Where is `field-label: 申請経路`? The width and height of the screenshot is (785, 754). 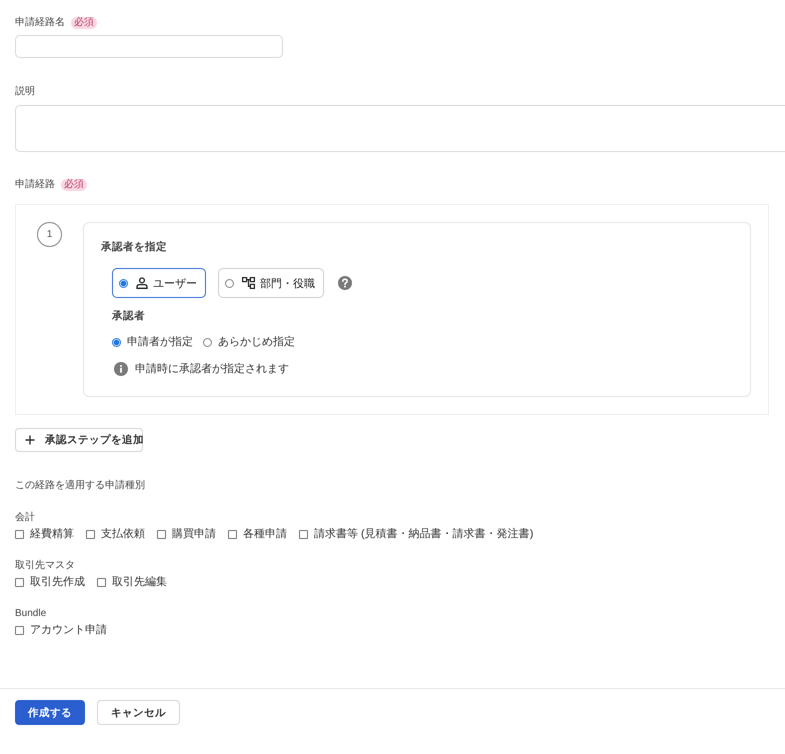
field-label: 申請経路 is located at coordinates (35, 185).